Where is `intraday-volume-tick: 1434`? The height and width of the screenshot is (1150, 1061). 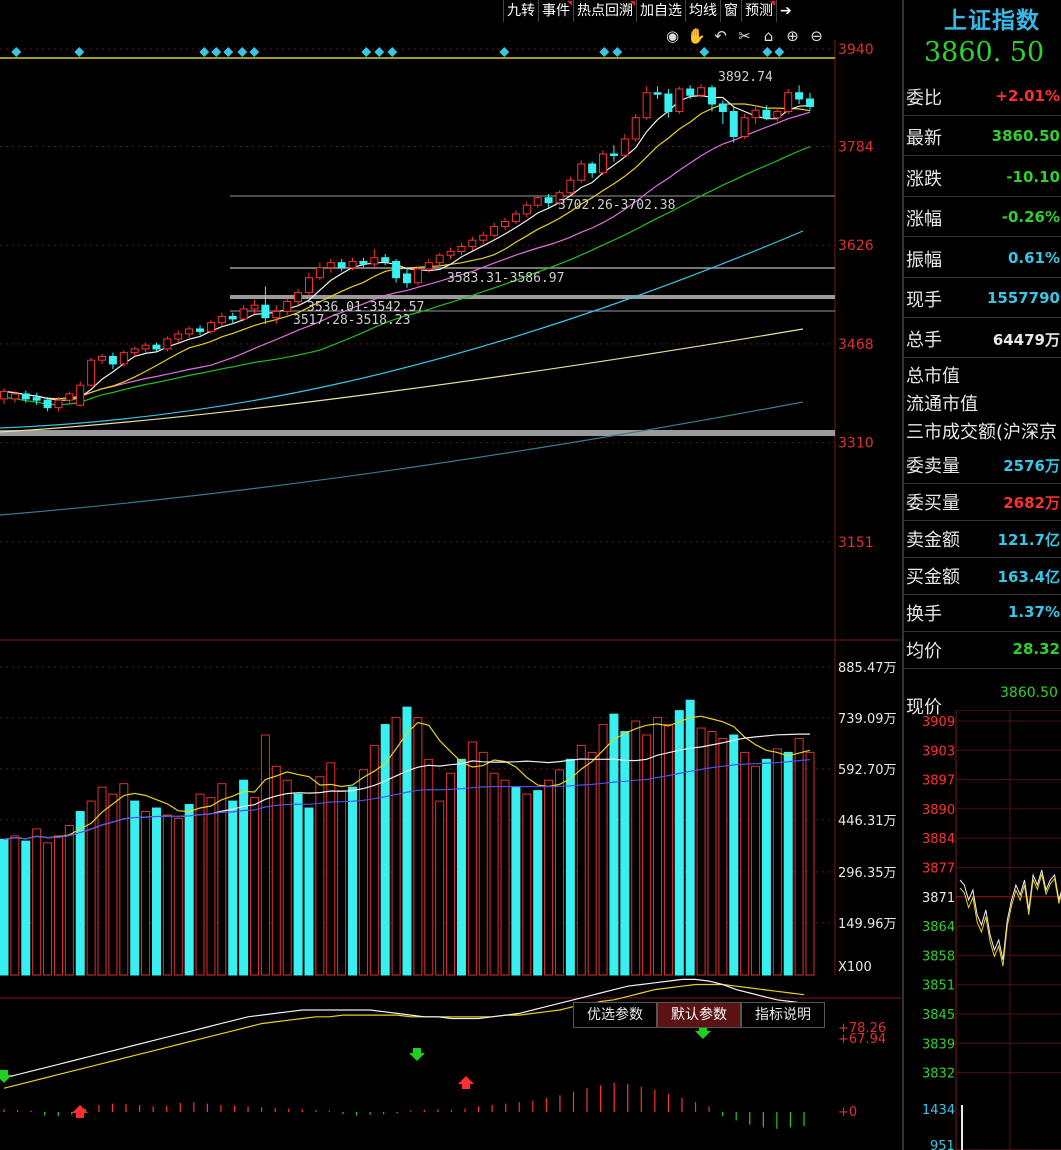
intraday-volume-tick: 1434 is located at coordinates (938, 1110).